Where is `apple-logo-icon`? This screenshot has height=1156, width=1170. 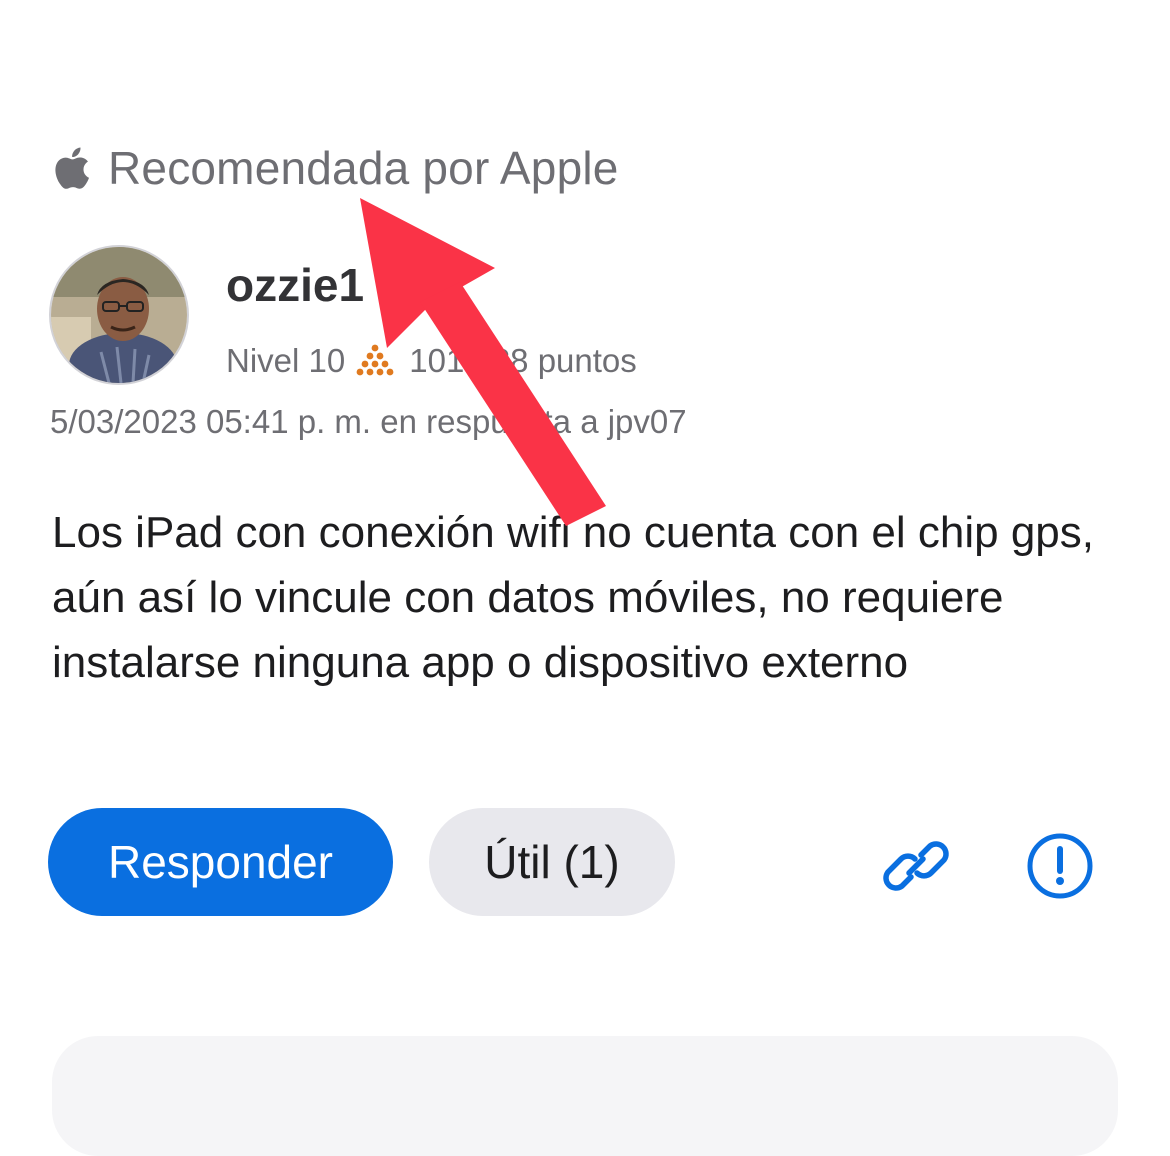 apple-logo-icon is located at coordinates (72, 168).